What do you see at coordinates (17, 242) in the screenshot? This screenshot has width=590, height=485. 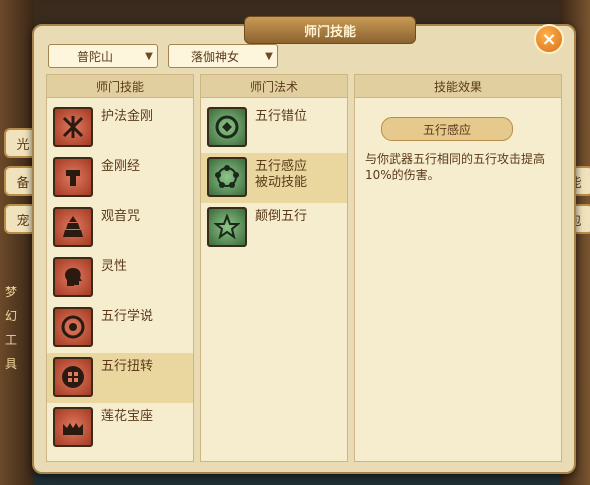 I see `scene-left-pillar` at bounding box center [17, 242].